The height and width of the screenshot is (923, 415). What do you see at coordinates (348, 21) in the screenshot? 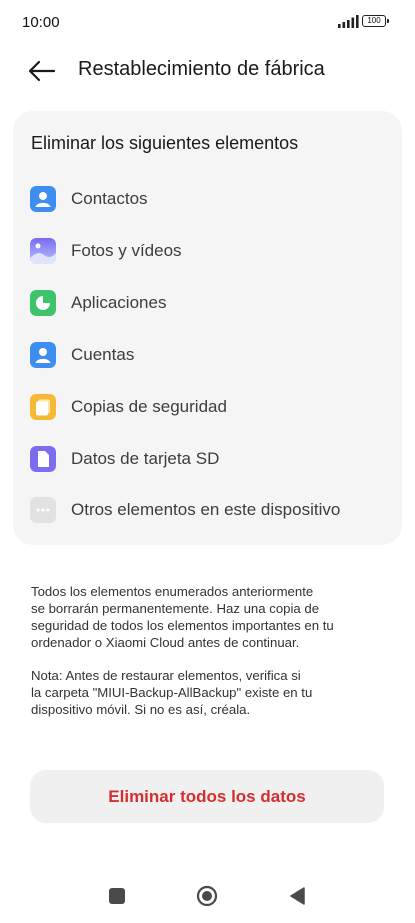
I see `signal-icon` at bounding box center [348, 21].